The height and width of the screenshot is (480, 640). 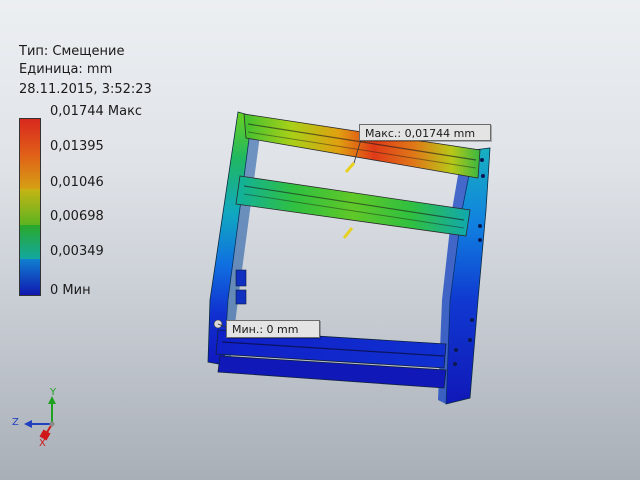 I want to click on min-value-callout: Мин.: 0 mm, so click(x=273, y=329).